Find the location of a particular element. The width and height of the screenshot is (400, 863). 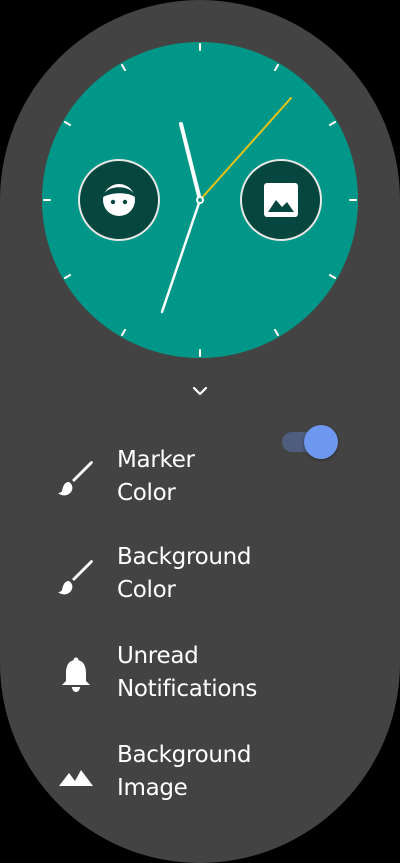

hands-pivot-center is located at coordinates (200, 200).